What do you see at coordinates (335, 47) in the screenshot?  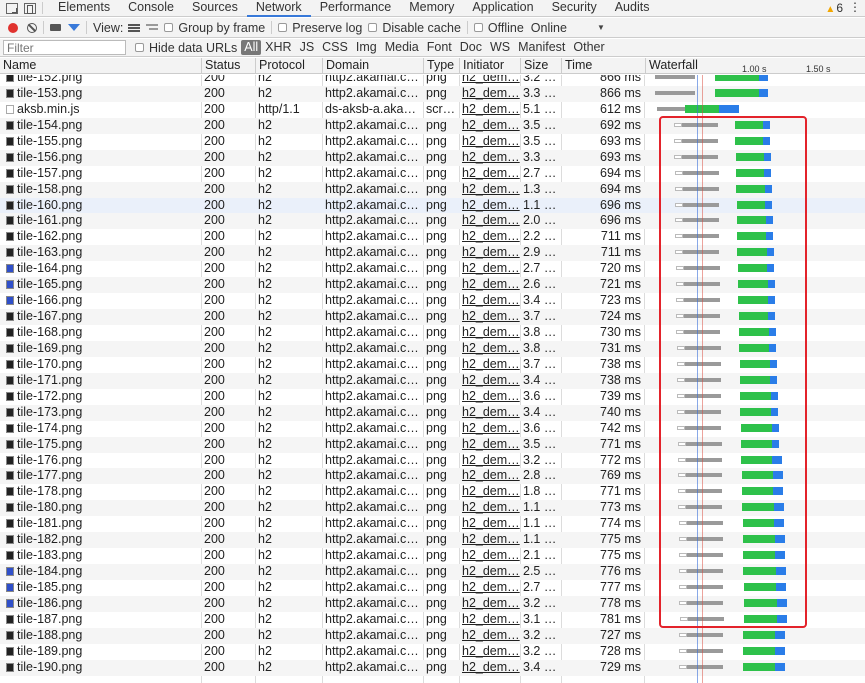 I see `type-filter-css: CSS` at bounding box center [335, 47].